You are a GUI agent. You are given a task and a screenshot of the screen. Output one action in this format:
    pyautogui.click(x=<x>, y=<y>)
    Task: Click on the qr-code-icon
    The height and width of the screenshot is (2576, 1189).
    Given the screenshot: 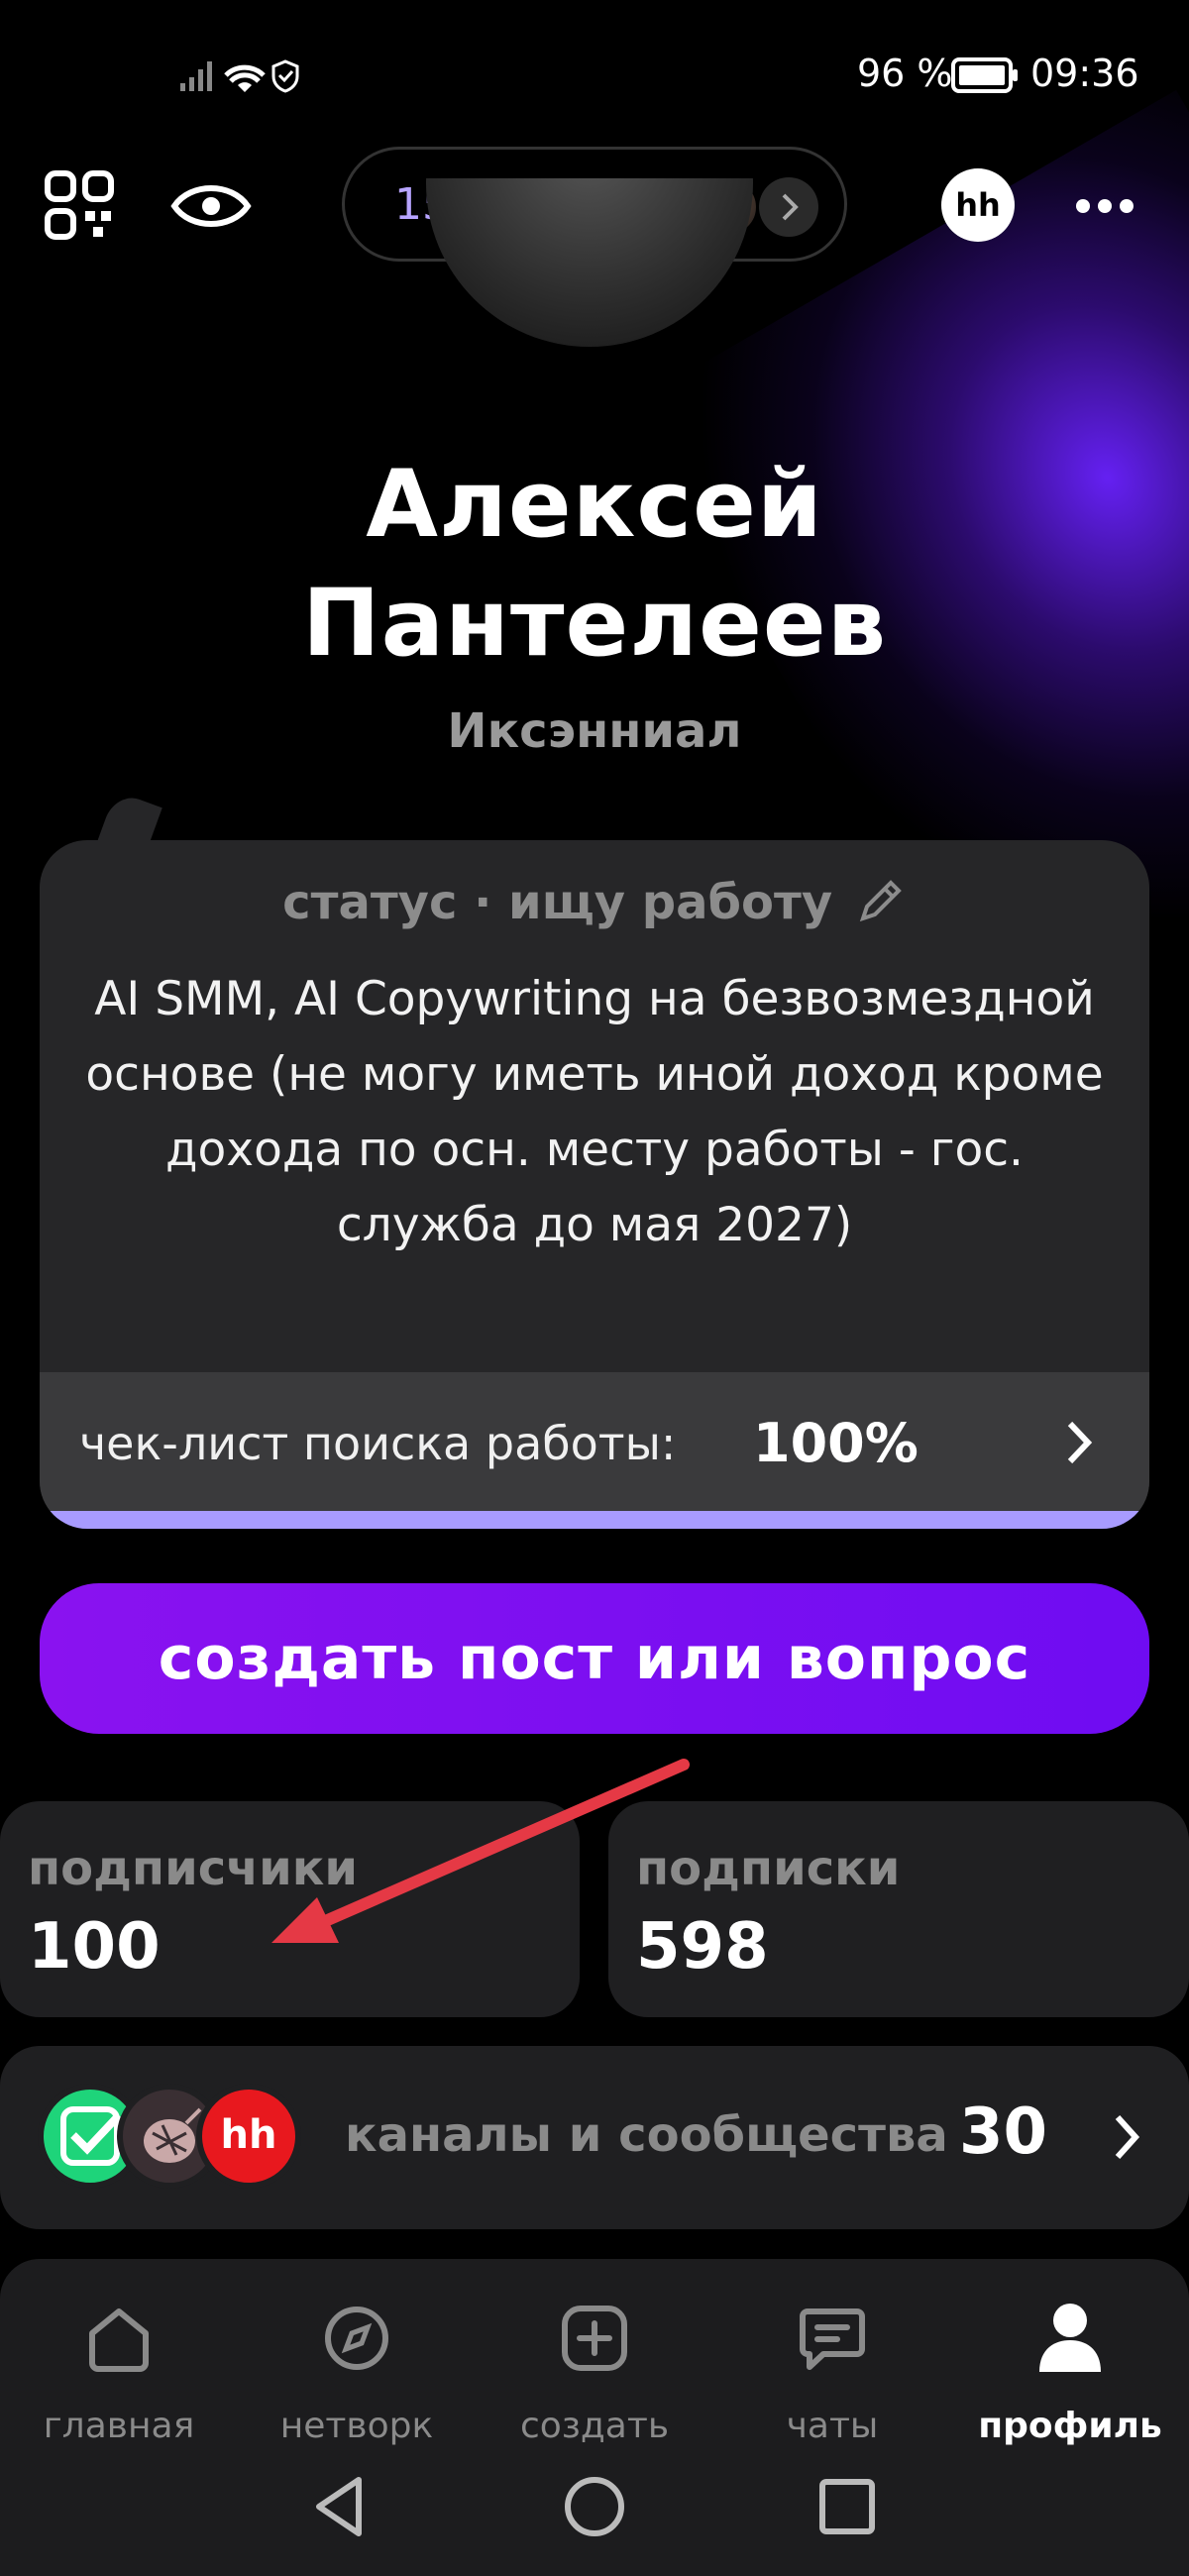 What is the action you would take?
    pyautogui.click(x=79, y=205)
    